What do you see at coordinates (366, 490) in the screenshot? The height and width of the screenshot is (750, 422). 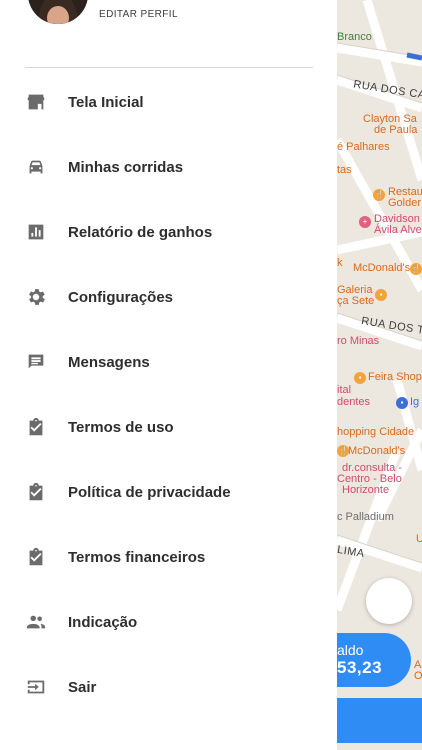 I see `map-label: Horizonte` at bounding box center [366, 490].